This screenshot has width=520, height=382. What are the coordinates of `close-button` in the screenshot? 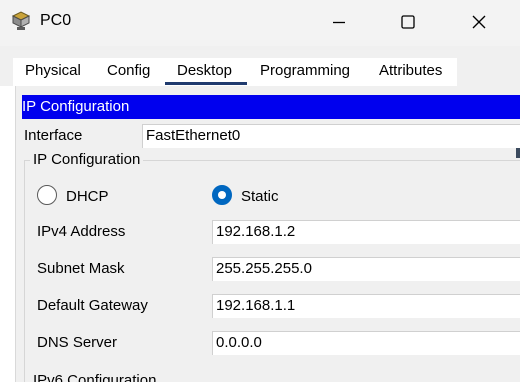 It's located at (479, 22).